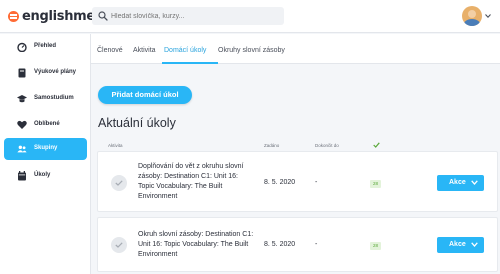 The width and height of the screenshot is (500, 274). I want to click on column-header-activity: Aktivita, so click(115, 145).